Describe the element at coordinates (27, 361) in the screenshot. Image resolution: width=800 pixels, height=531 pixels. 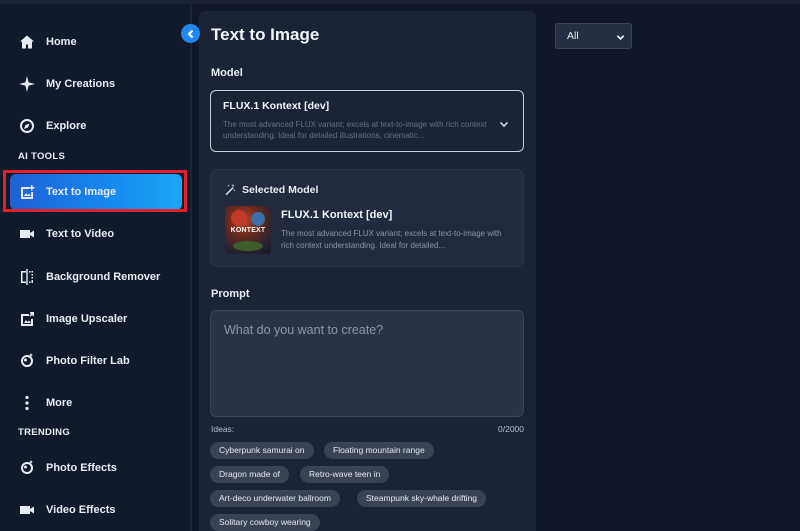
I see `filter-lab-icon` at that location.